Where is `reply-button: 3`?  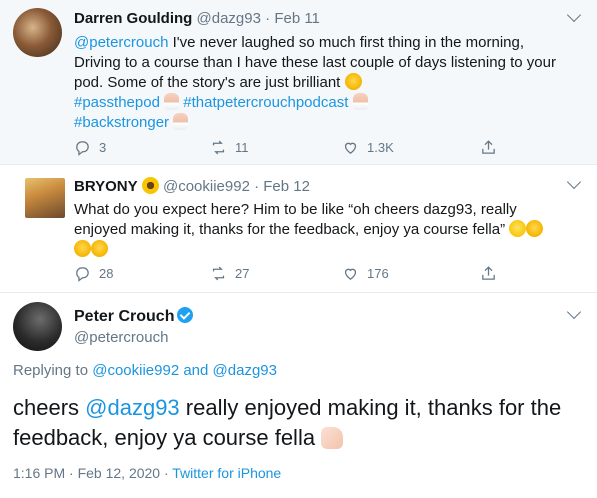
reply-button: 3 is located at coordinates (90, 147).